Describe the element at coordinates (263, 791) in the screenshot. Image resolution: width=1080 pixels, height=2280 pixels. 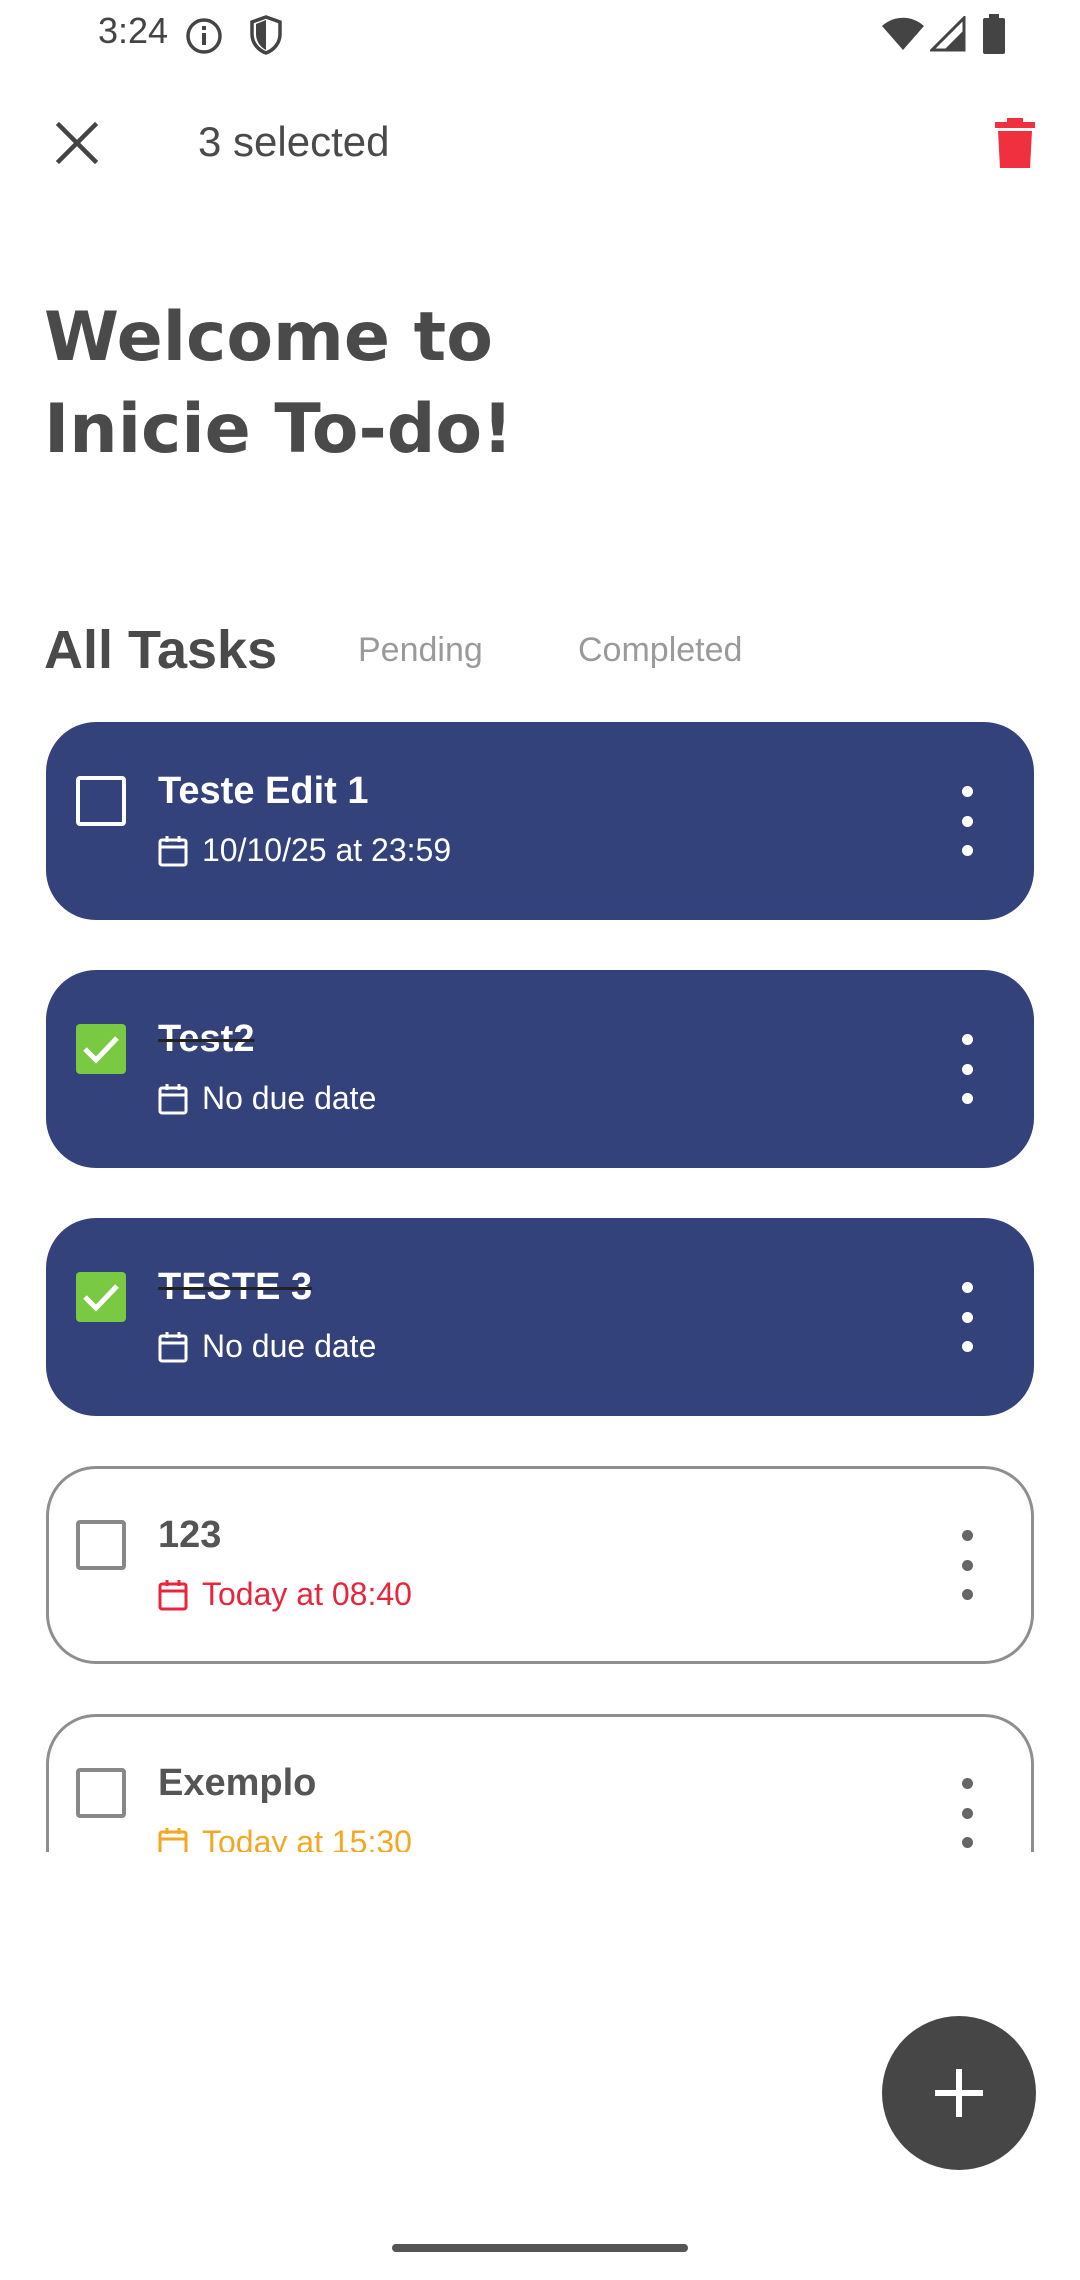
I see `task-title: Teste Edit 1` at that location.